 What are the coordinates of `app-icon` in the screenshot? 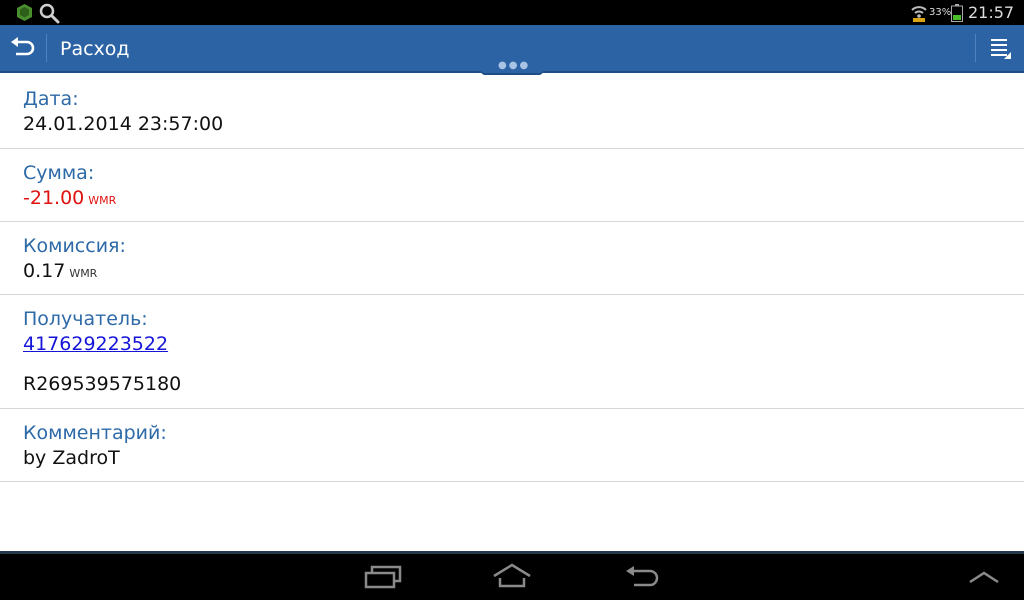 It's located at (24, 12).